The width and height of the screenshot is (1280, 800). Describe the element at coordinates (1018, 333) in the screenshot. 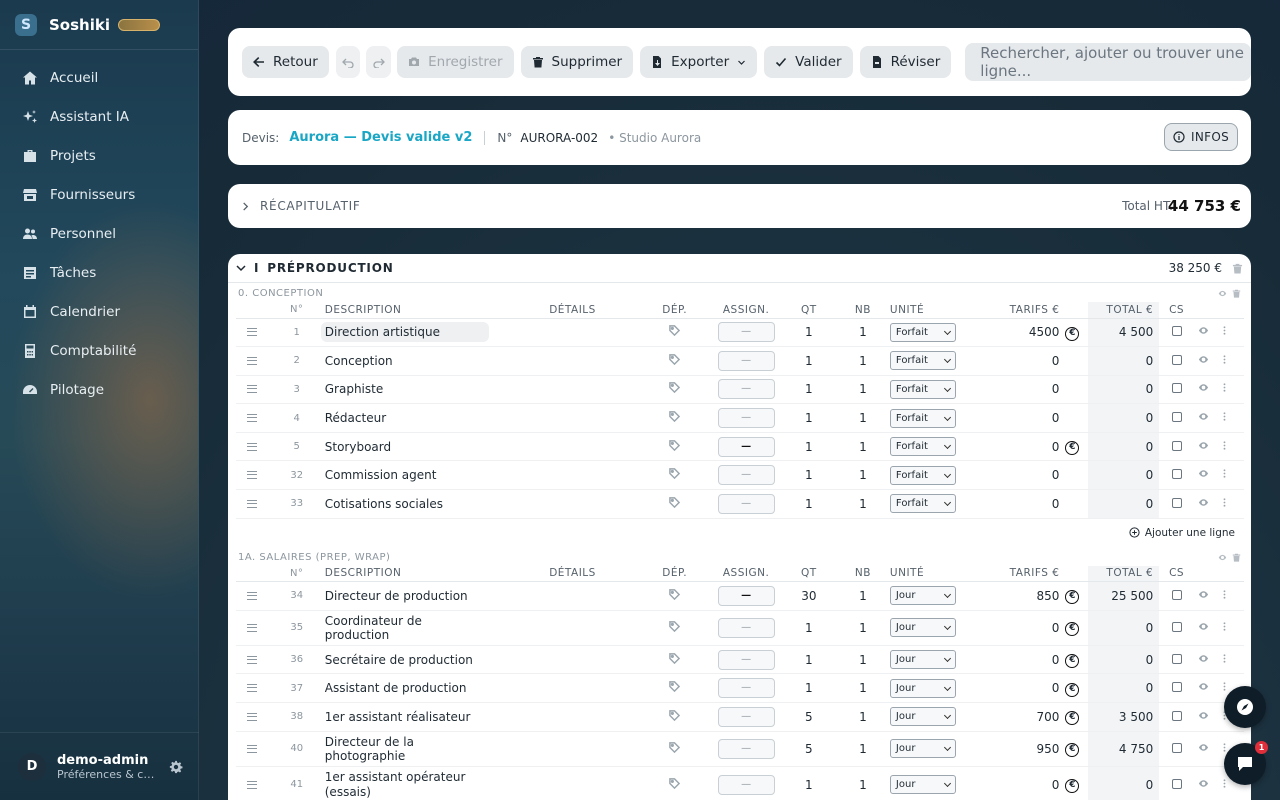

I see `tarif-field: 4500` at that location.